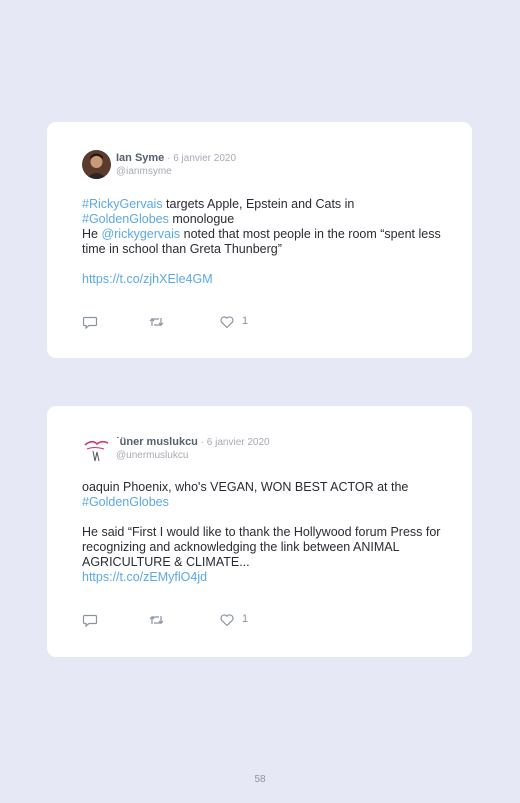 Image resolution: width=520 pixels, height=803 pixels. Describe the element at coordinates (201, 219) in the screenshot. I see `tweet-text-segment: monologue` at that location.